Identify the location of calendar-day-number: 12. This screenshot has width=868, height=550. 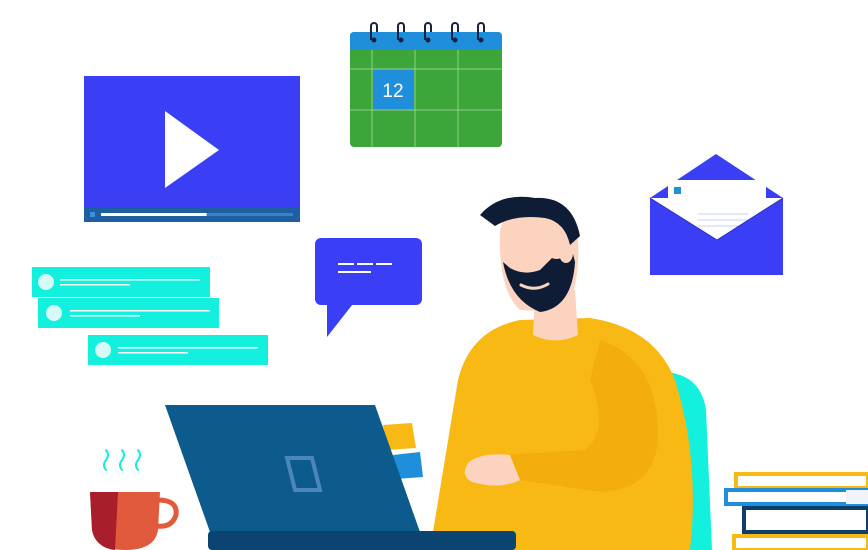
(392, 91).